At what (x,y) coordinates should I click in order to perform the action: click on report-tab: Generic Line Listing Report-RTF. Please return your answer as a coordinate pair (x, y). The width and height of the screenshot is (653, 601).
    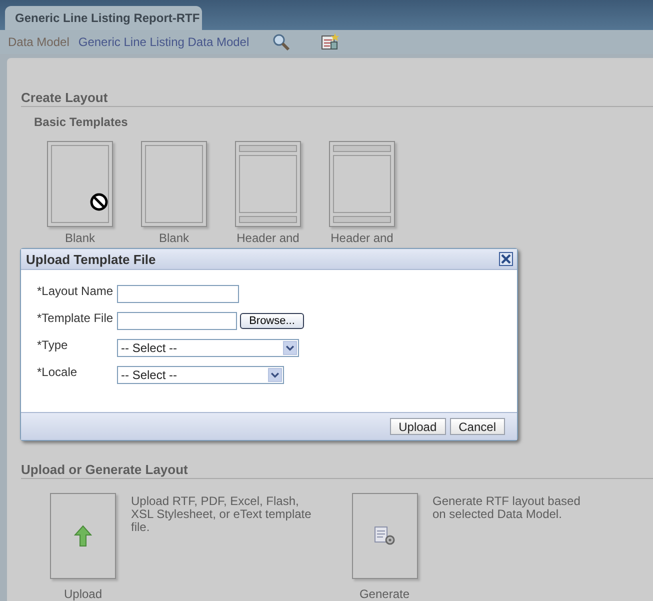
    Looking at the image, I should click on (103, 18).